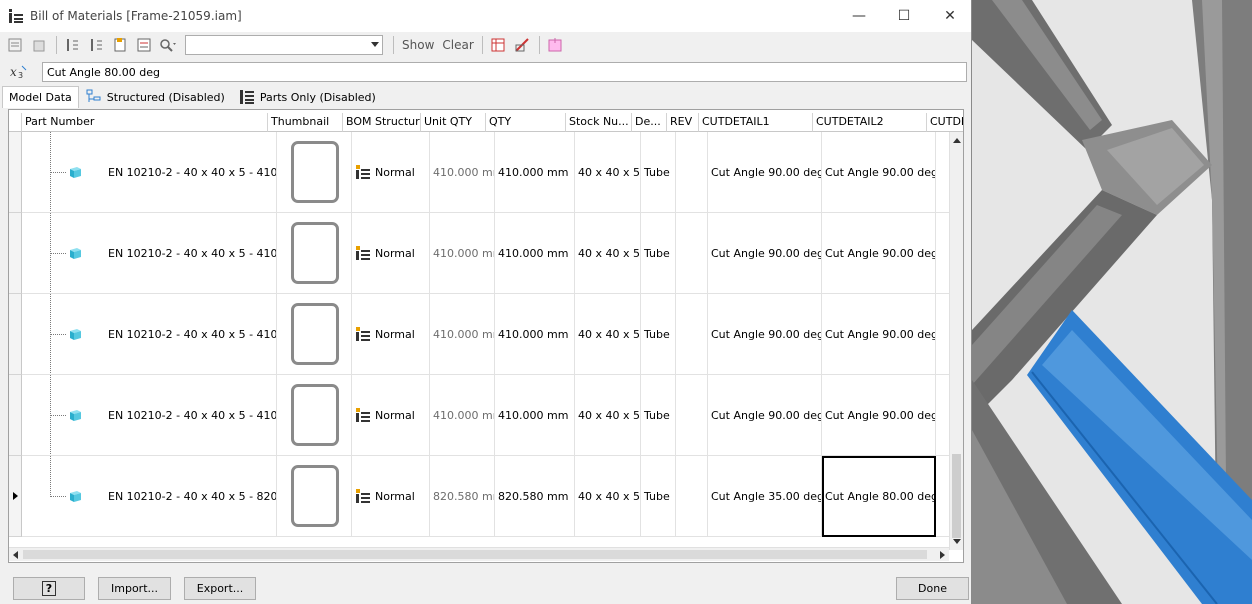  Describe the element at coordinates (382, 122) in the screenshot. I see `header-bom-structure: BOM Structure` at that location.